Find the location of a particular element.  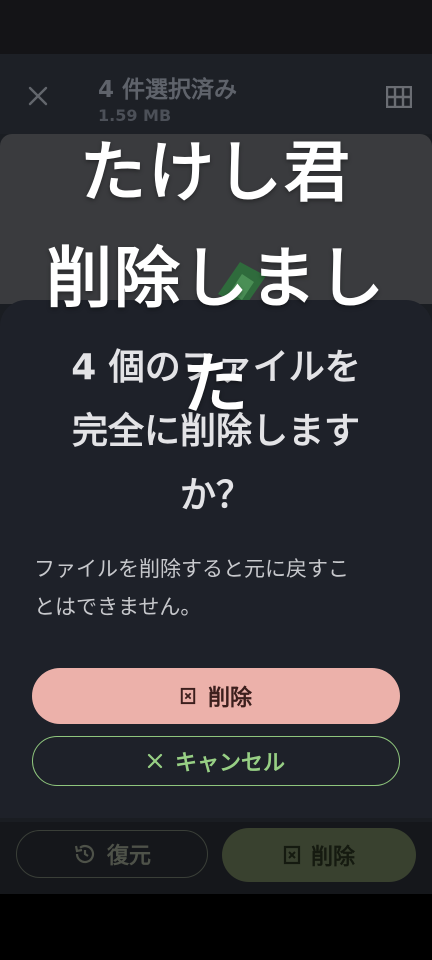

grid-view-icon is located at coordinates (399, 97).